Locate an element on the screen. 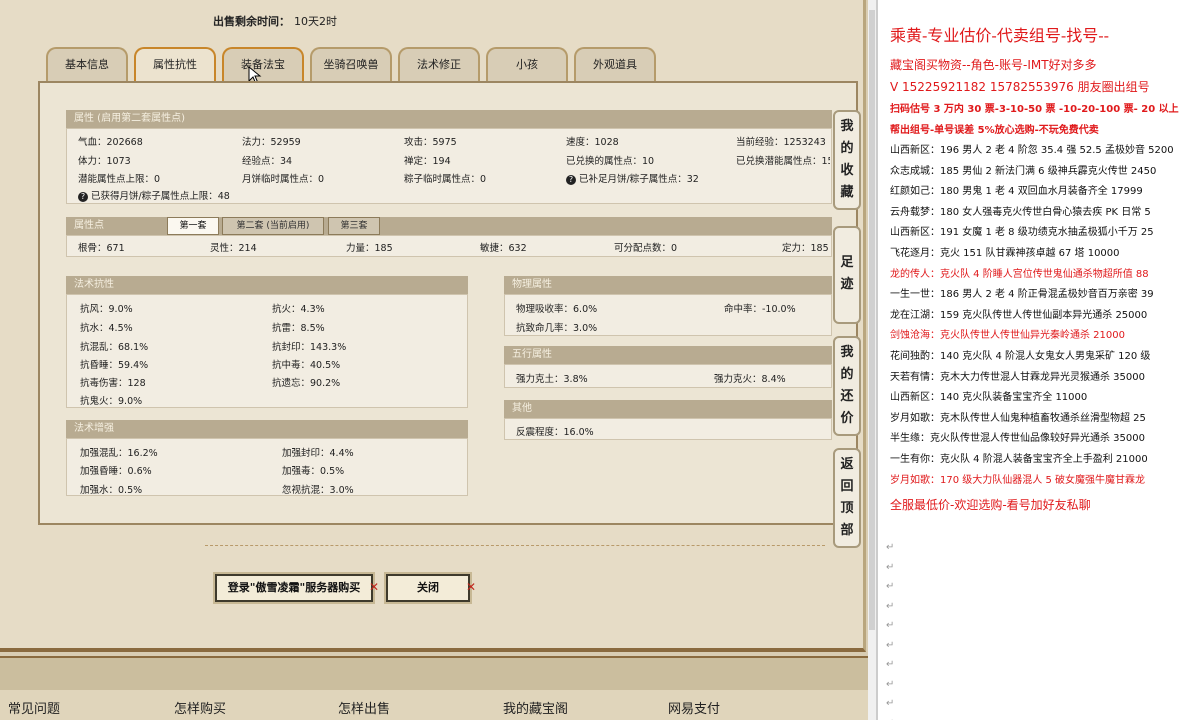 The height and width of the screenshot is (720, 1188). ad-listing-item: 花间独酌：140 克火队 4 阶混人女鬼女人男鬼采矿 120 级 is located at coordinates (1020, 356).